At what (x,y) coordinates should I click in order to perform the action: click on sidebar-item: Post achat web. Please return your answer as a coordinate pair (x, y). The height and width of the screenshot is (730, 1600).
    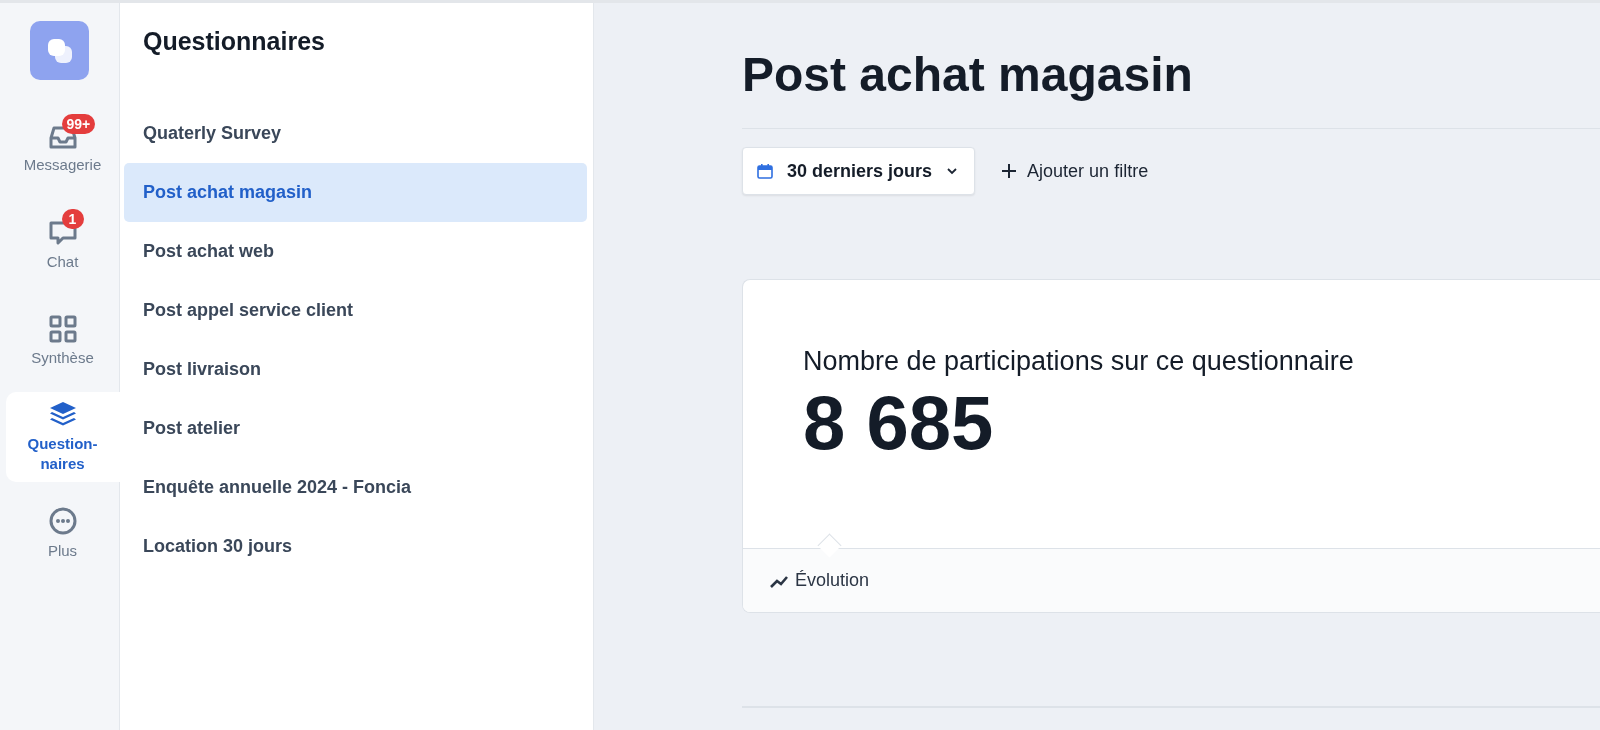
    Looking at the image, I should click on (355, 251).